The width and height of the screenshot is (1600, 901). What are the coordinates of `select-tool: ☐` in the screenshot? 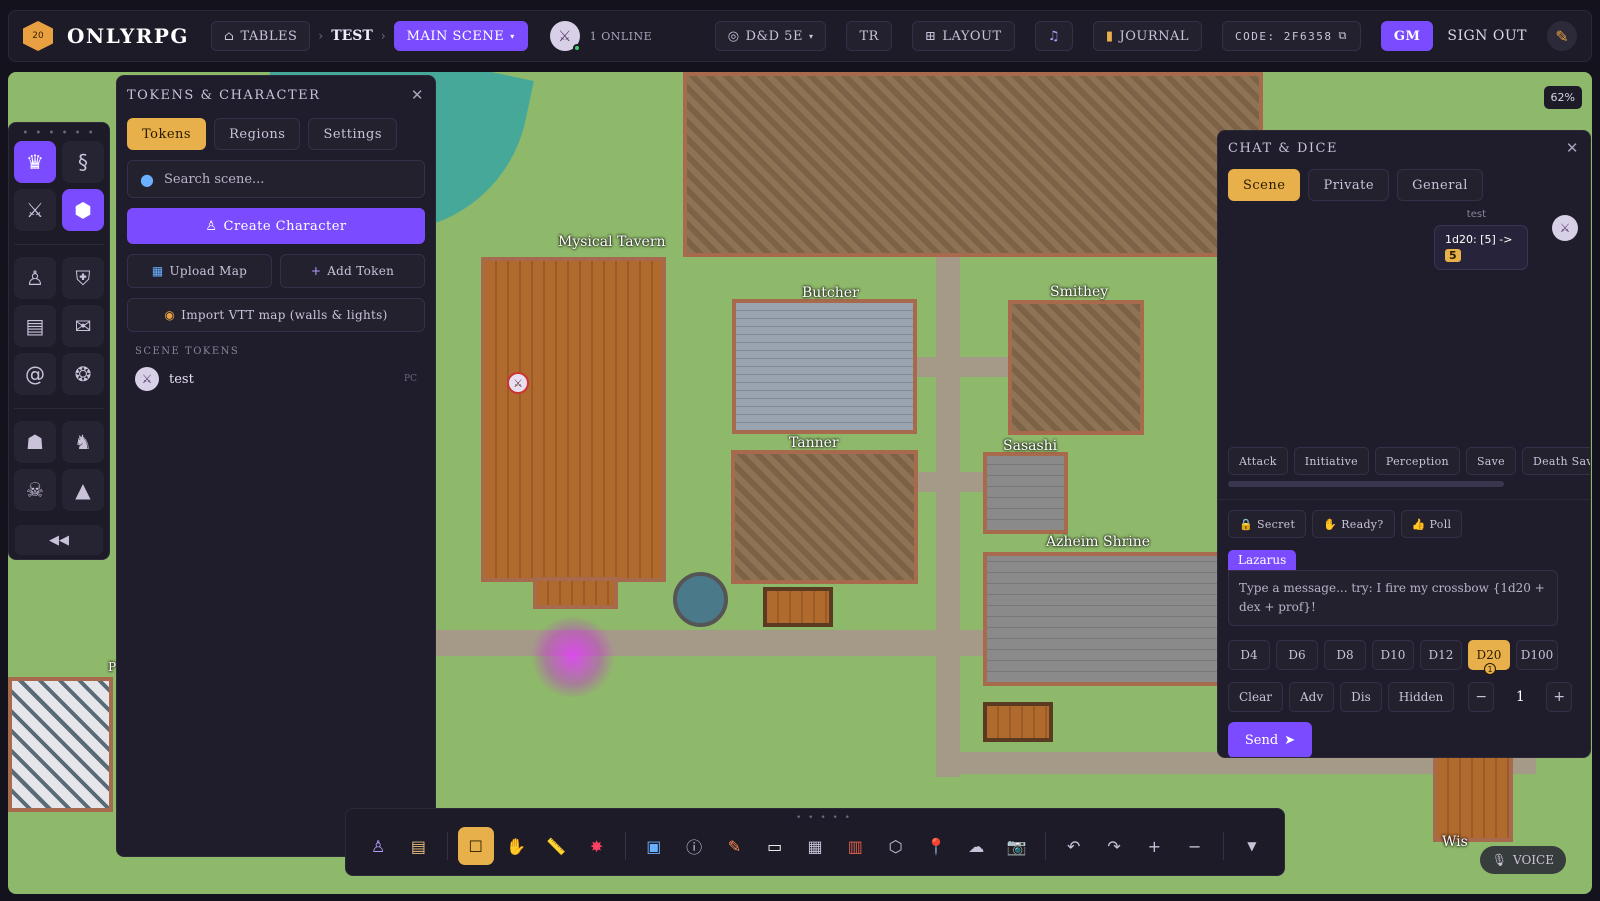 It's located at (475, 846).